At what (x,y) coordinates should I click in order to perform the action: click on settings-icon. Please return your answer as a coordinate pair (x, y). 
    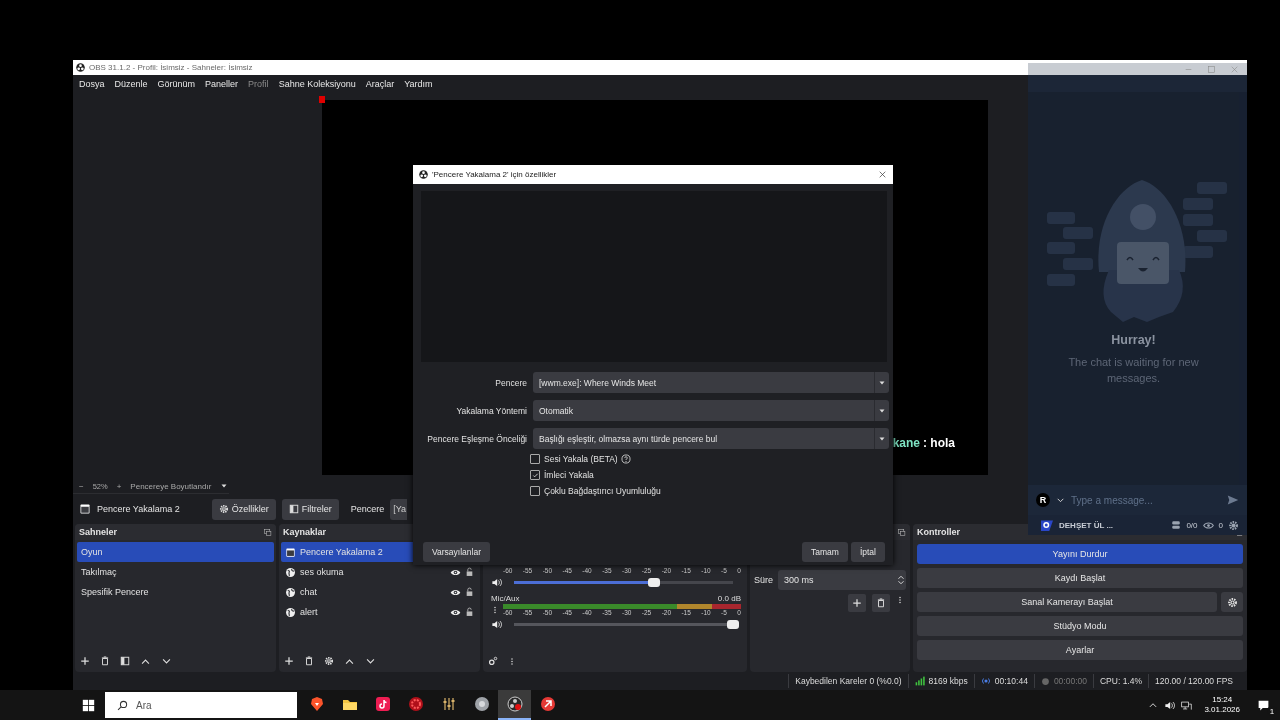
    Looking at the image, I should click on (1233, 525).